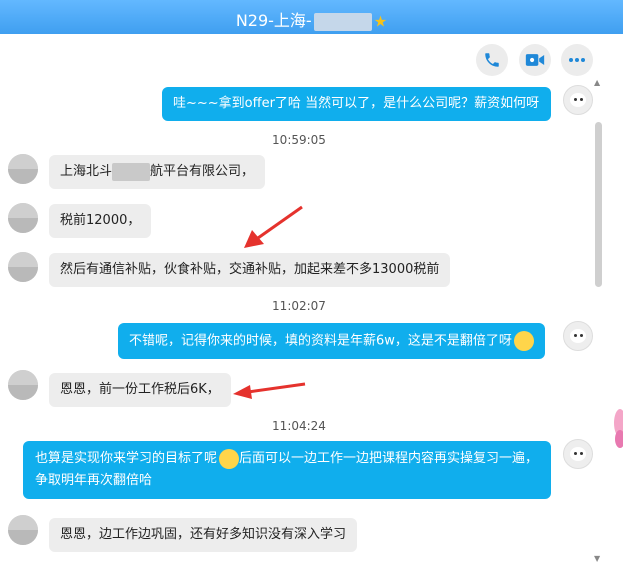  What do you see at coordinates (618, 428) in the screenshot?
I see `sticker-decoration-icon` at bounding box center [618, 428].